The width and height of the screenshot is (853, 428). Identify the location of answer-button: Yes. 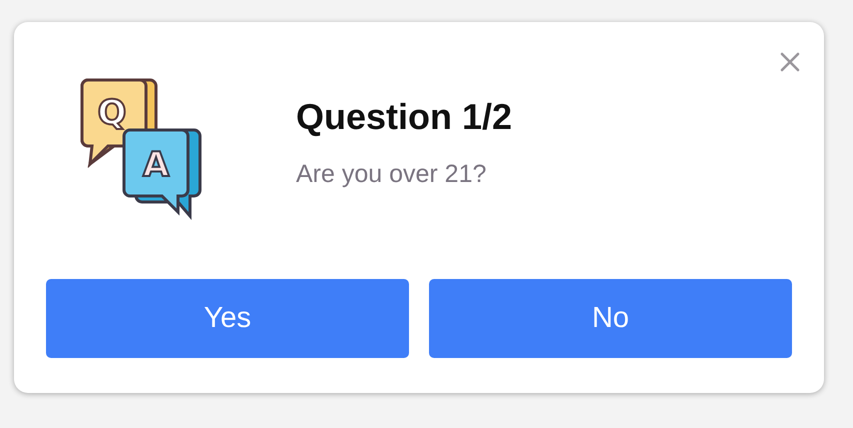
(227, 318).